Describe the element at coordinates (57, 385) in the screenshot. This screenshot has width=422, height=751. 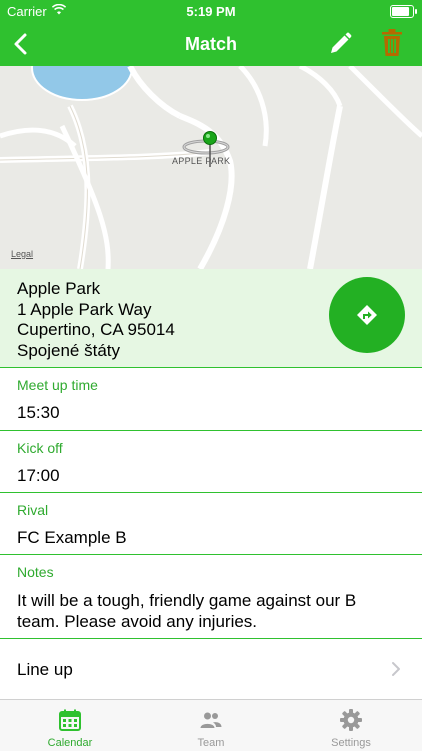
I see `meetup-label: Meet up time` at that location.